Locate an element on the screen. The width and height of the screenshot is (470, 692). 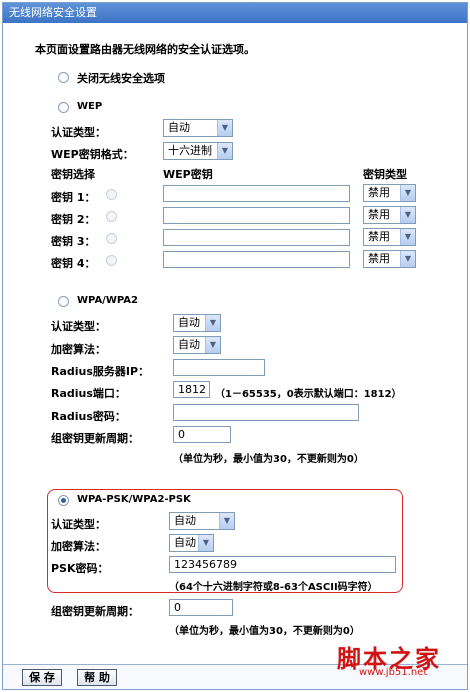
radius-password-label: Radius密码： is located at coordinates (88, 416).